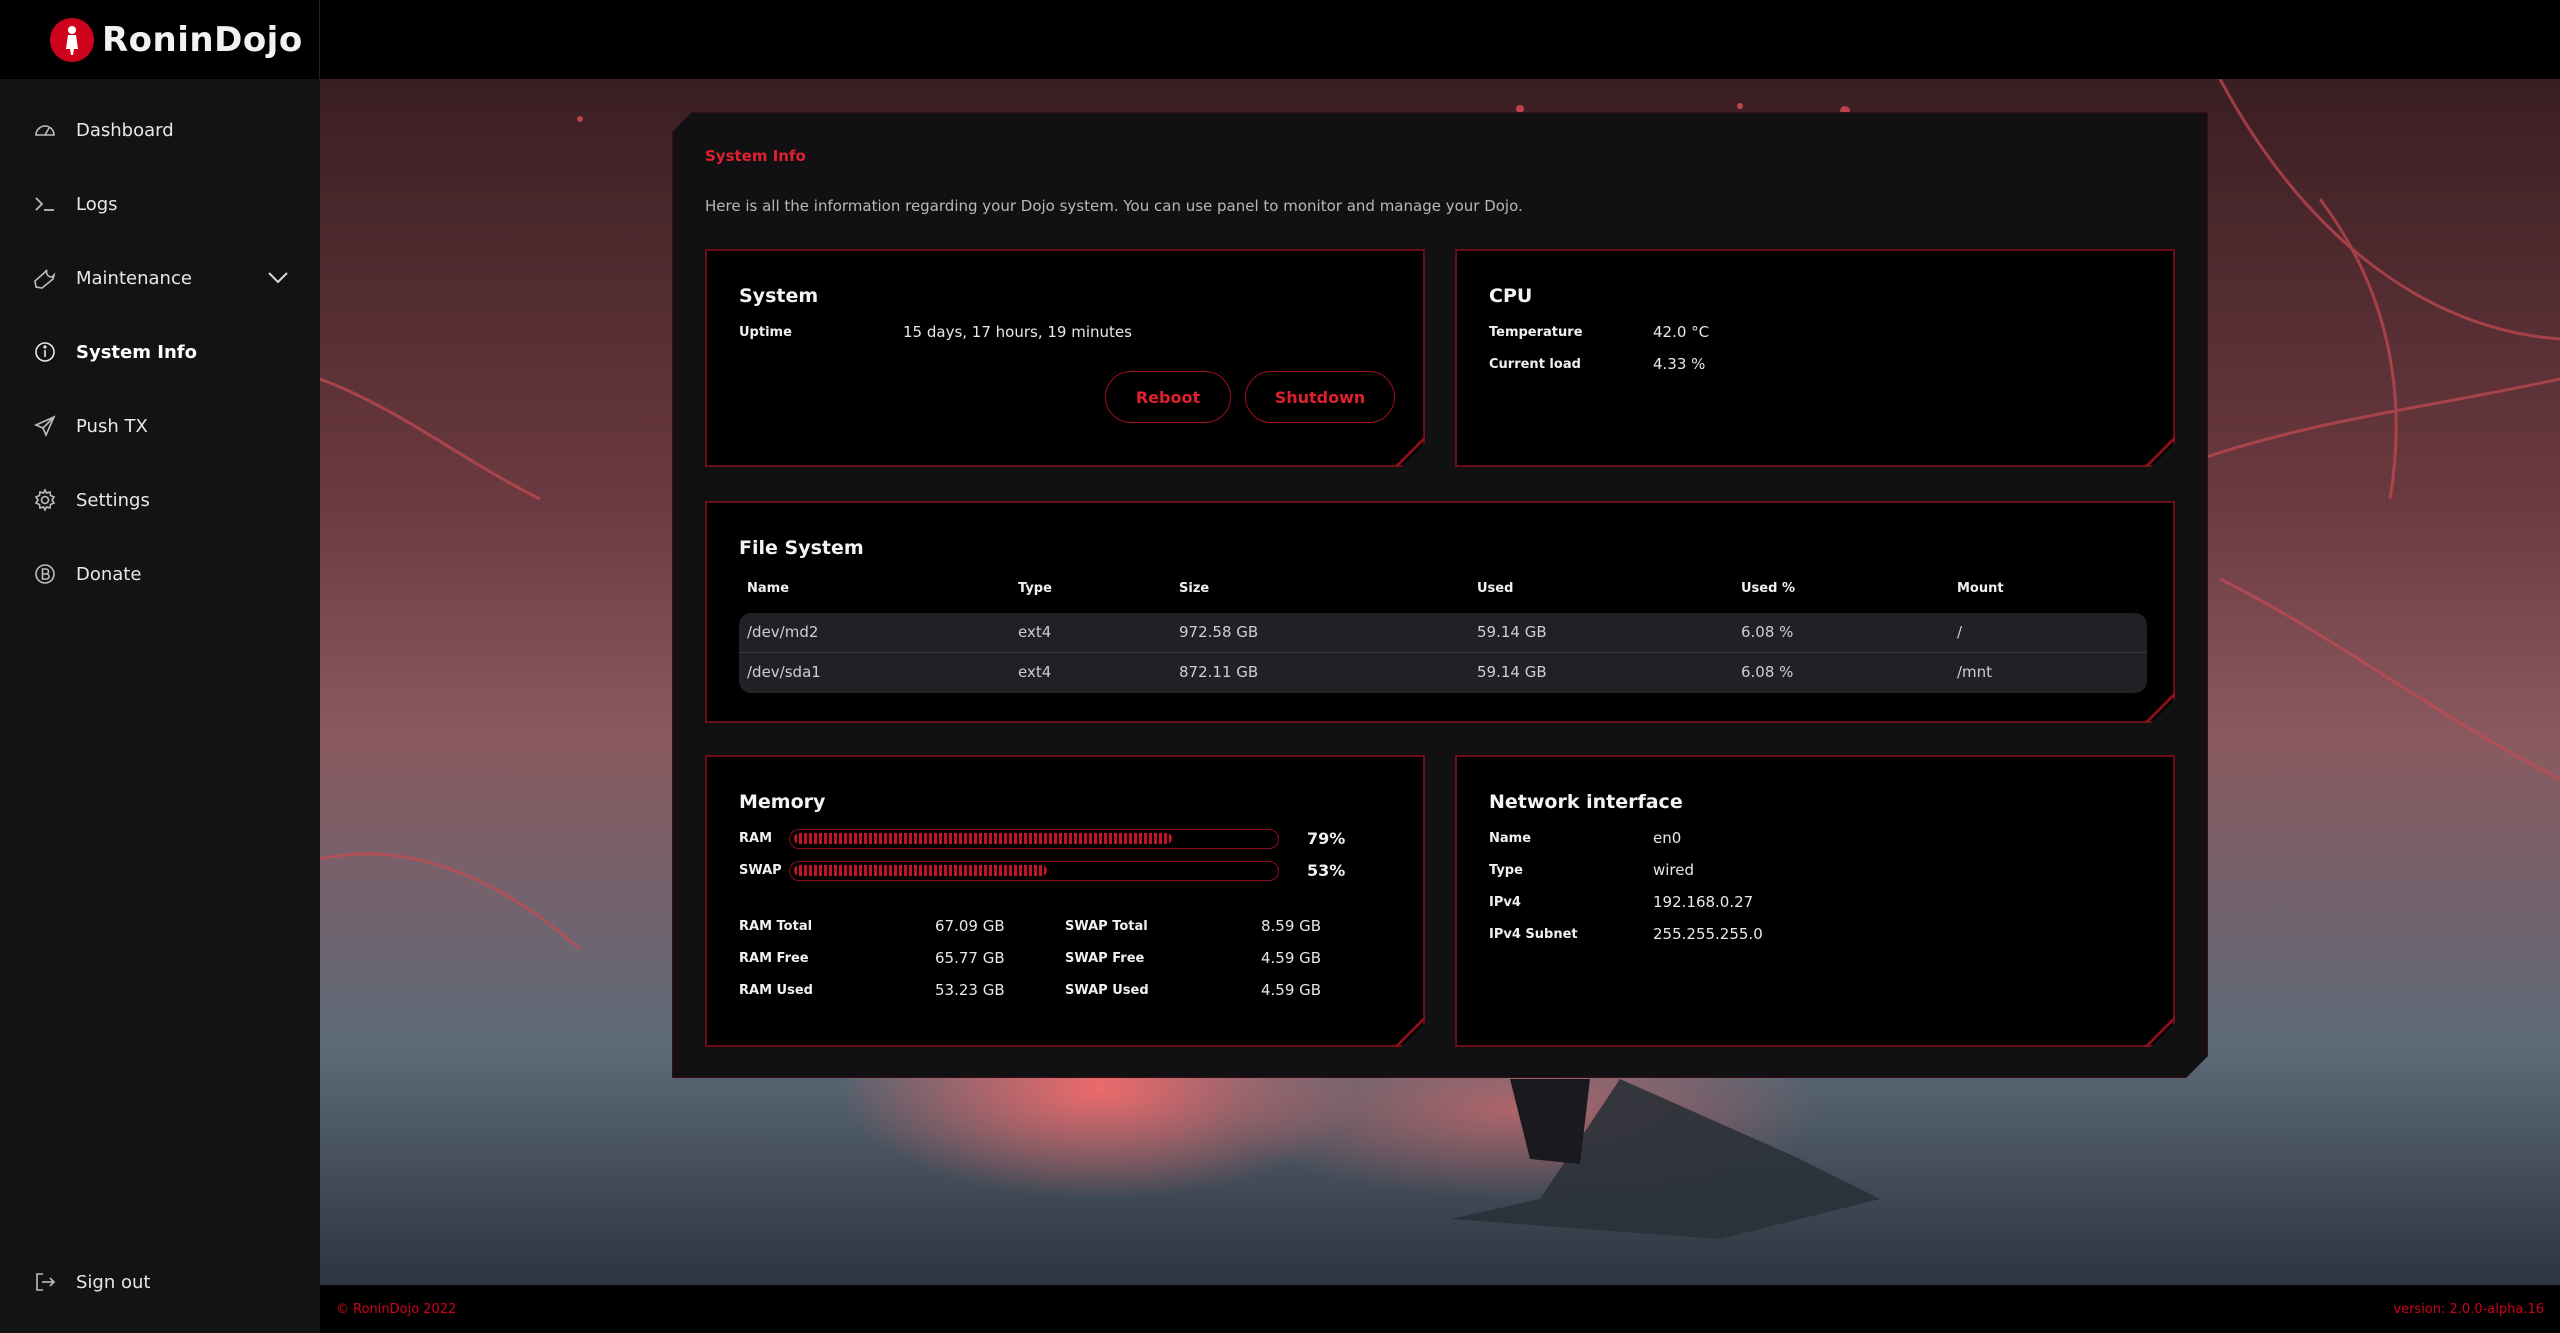 This screenshot has height=1333, width=2560. What do you see at coordinates (1703, 902) in the screenshot?
I see `ipv4-value: 192.168.0.27` at bounding box center [1703, 902].